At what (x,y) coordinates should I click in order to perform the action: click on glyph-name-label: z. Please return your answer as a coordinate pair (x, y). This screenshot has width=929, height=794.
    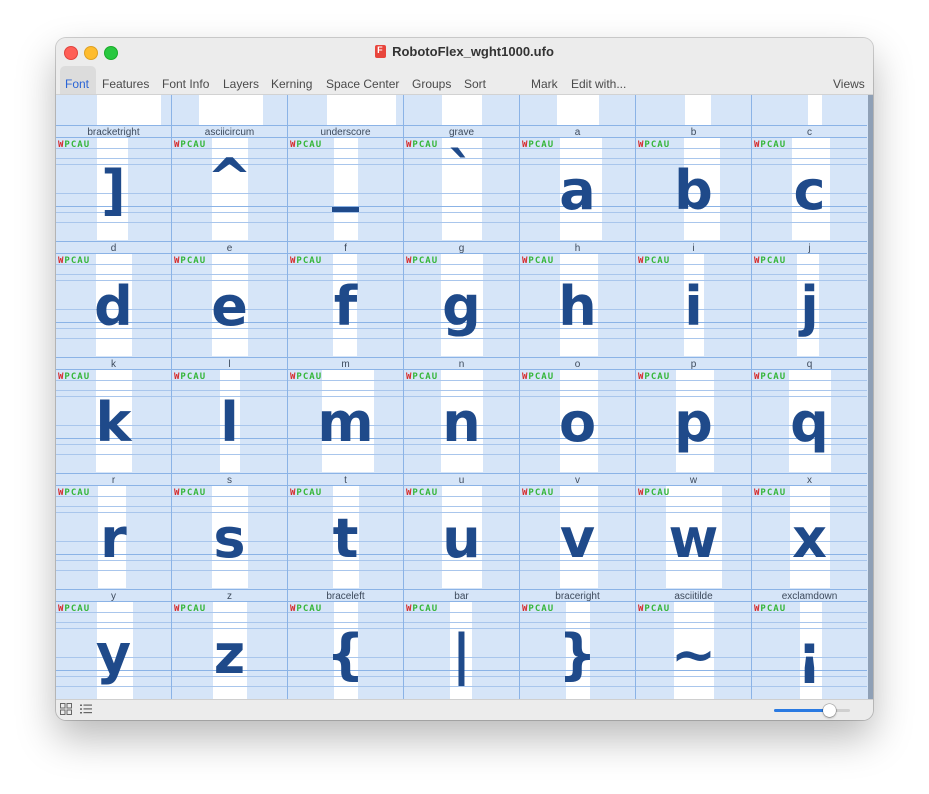
    Looking at the image, I should click on (229, 595).